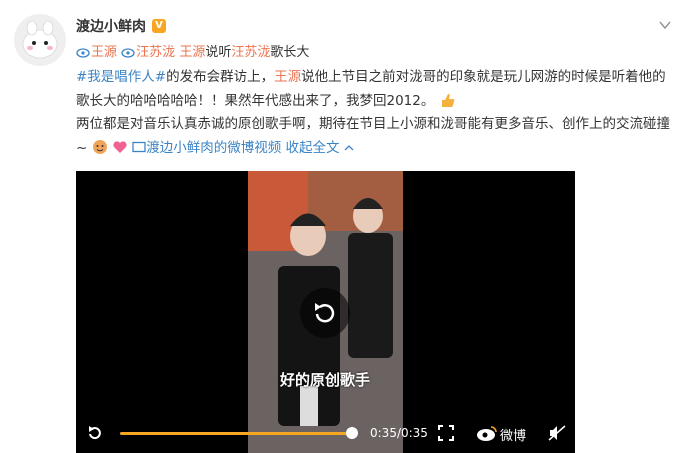  What do you see at coordinates (447, 100) in the screenshot?
I see `thumbs-up-icon` at bounding box center [447, 100].